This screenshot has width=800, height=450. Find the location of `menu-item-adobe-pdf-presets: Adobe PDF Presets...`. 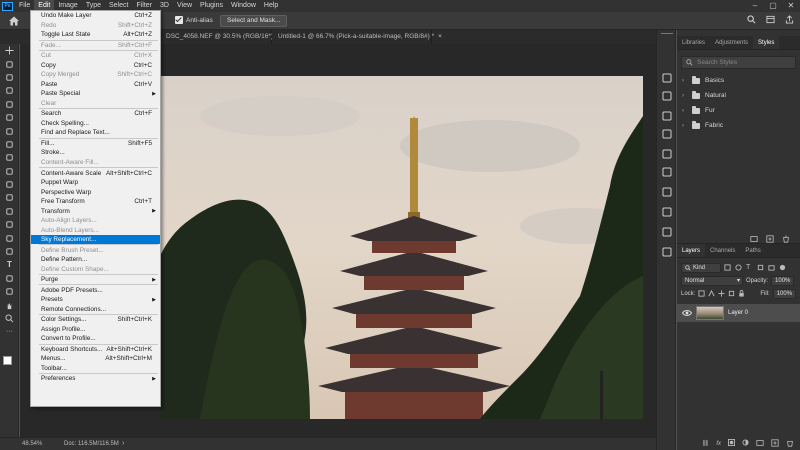

menu-item-adobe-pdf-presets: Adobe PDF Presets... is located at coordinates (95, 290).